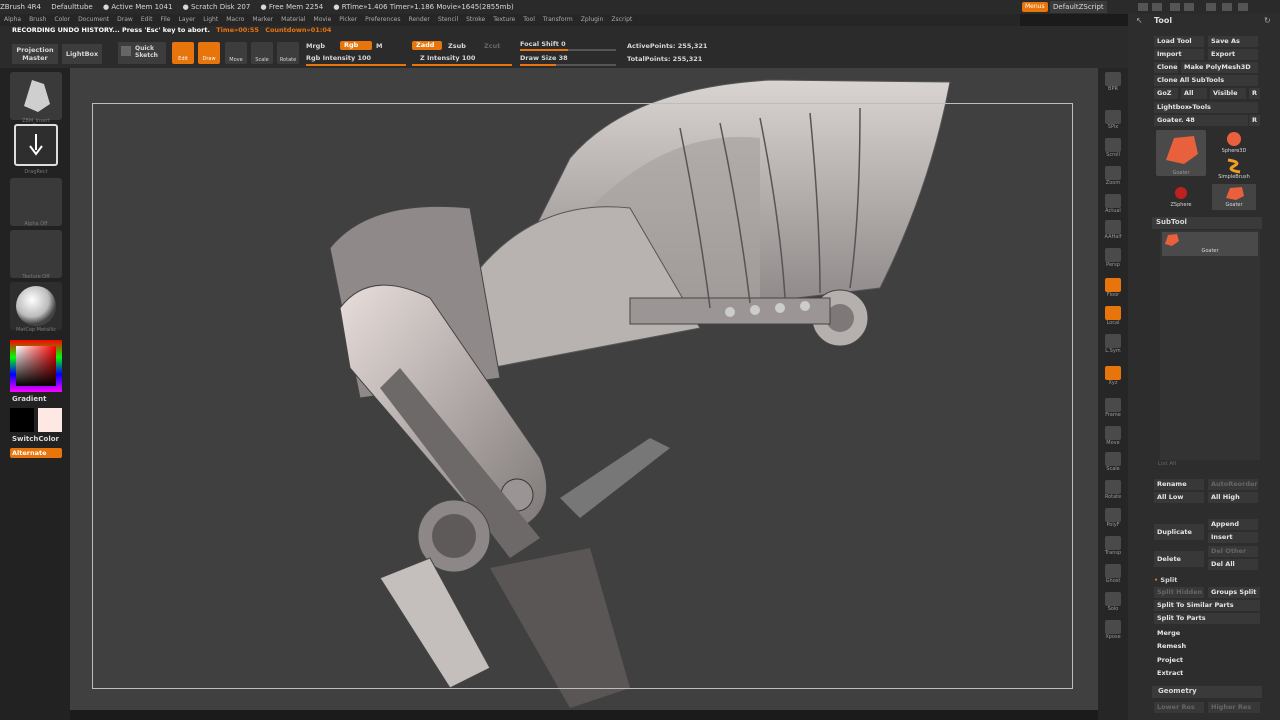 This screenshot has height=720, width=1280. What do you see at coordinates (1207, 618) in the screenshot?
I see `split-to-parts-button: Split To Parts` at bounding box center [1207, 618].